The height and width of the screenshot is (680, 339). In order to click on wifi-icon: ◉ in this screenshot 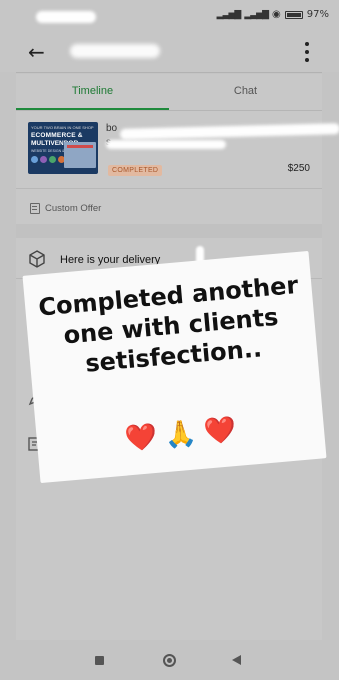, I will do `click(276, 14)`.